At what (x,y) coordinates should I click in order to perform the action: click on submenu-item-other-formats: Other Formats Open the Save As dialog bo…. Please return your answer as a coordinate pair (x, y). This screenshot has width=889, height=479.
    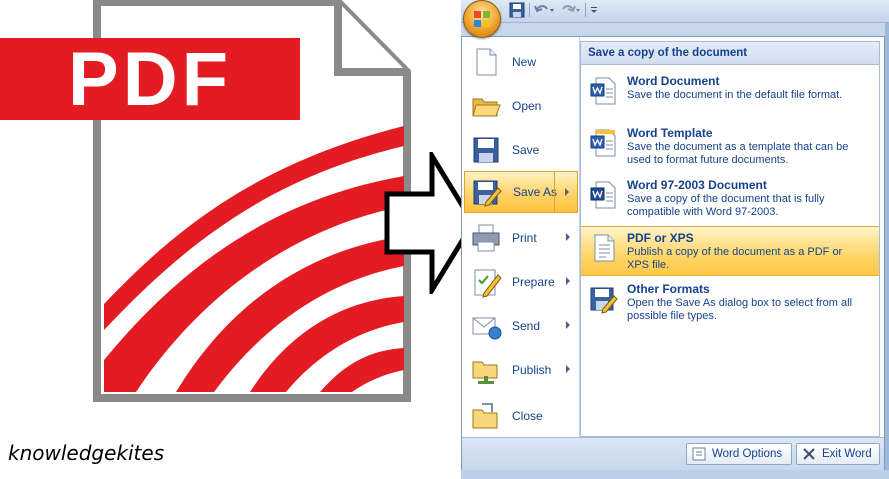
    Looking at the image, I should click on (730, 303).